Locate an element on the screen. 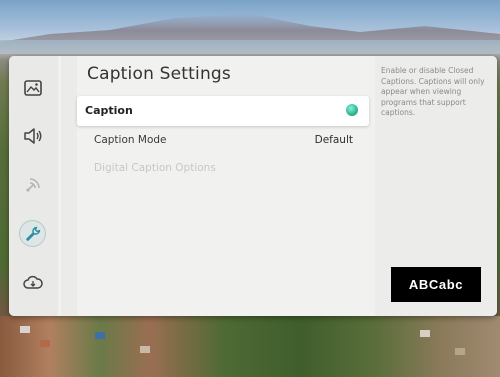  caption-toggle-row: Caption is located at coordinates (223, 111).